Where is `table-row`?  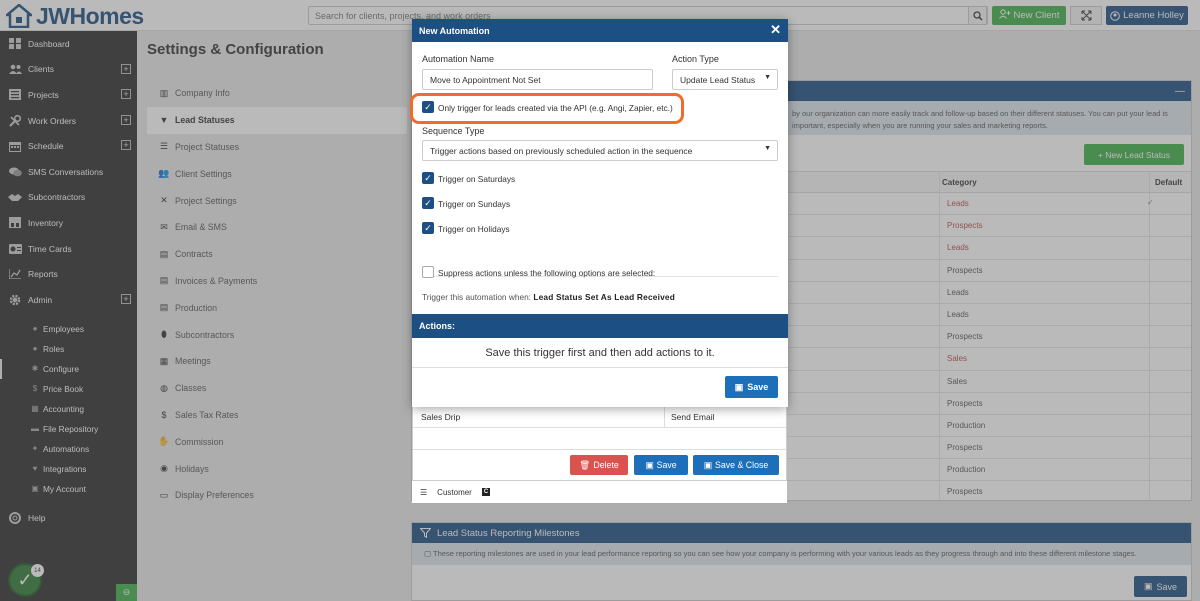
table-row is located at coordinates (599, 439).